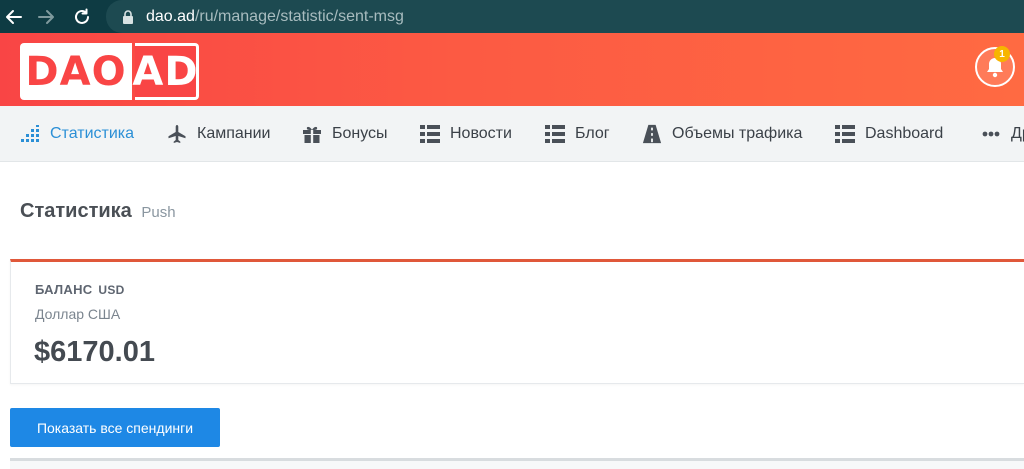 The width and height of the screenshot is (1024, 469). What do you see at coordinates (64, 289) in the screenshot?
I see `balance-label-text: БАЛАНС` at bounding box center [64, 289].